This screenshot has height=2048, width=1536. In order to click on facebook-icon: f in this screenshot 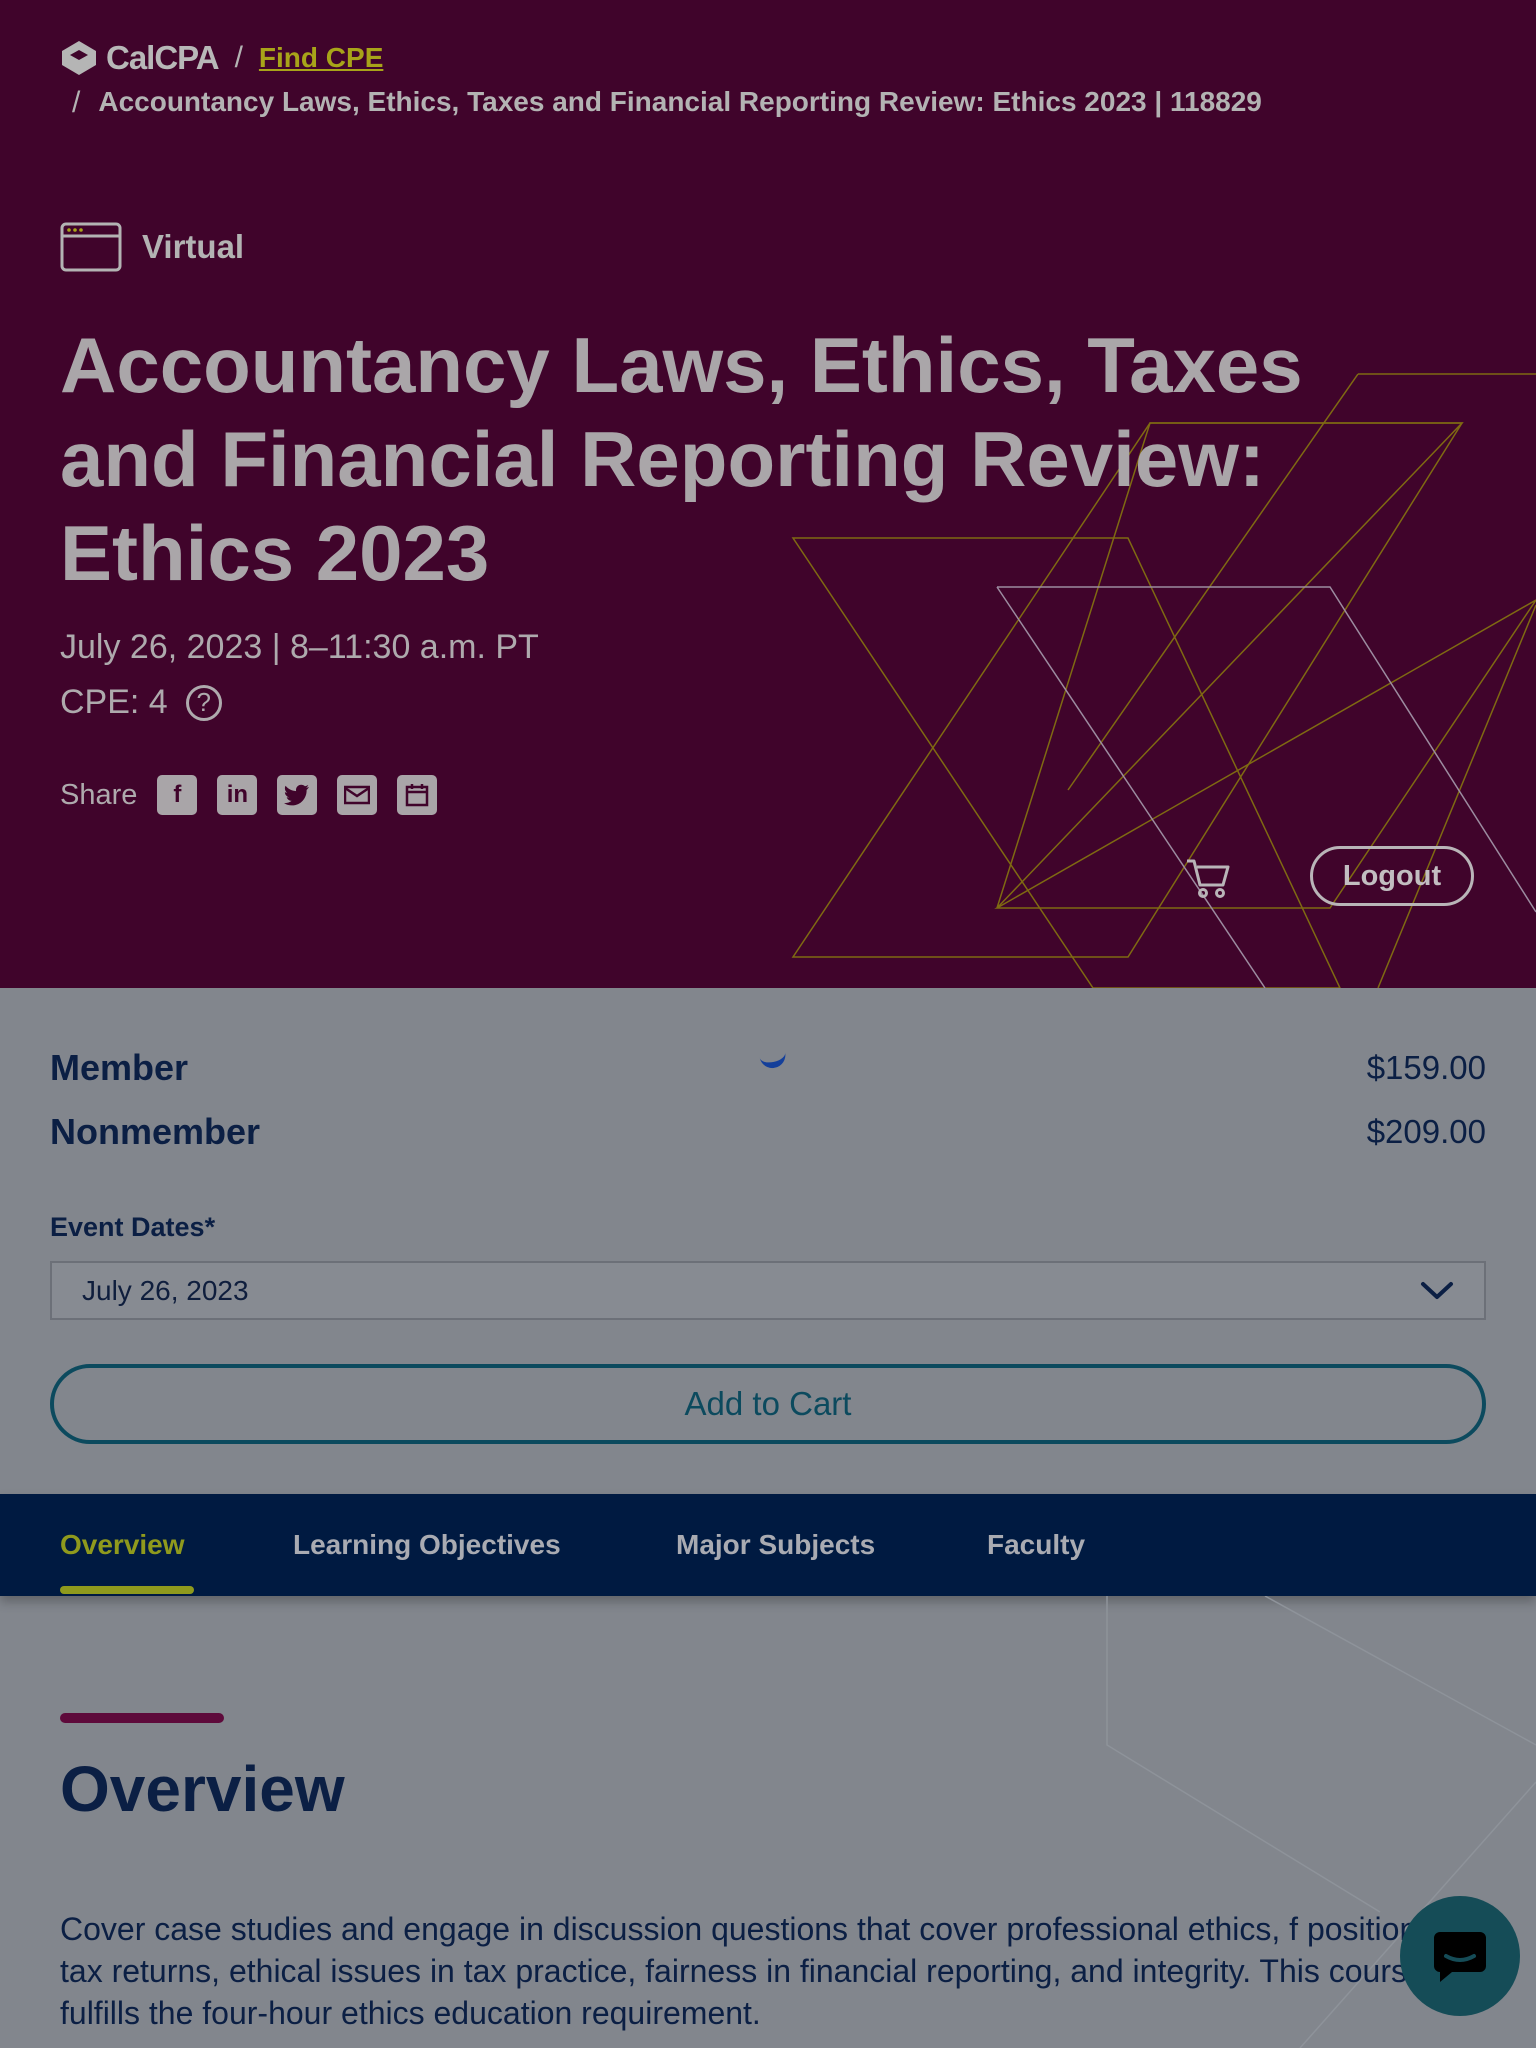, I will do `click(177, 795)`.